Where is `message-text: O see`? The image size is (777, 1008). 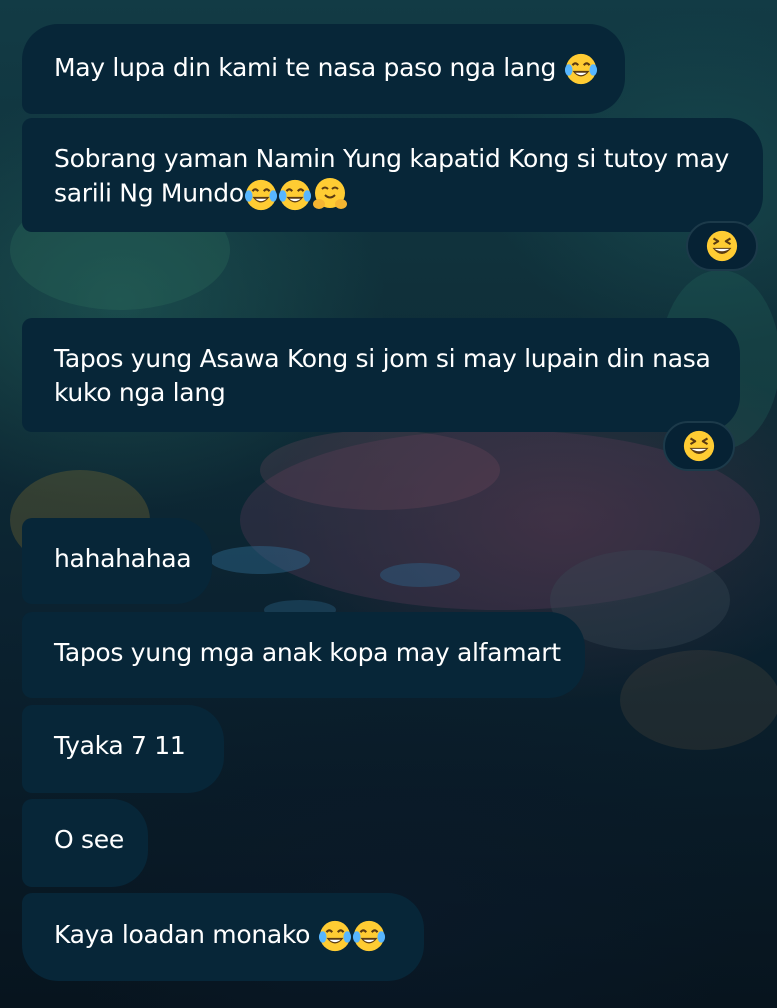
message-text: O see is located at coordinates (89, 839).